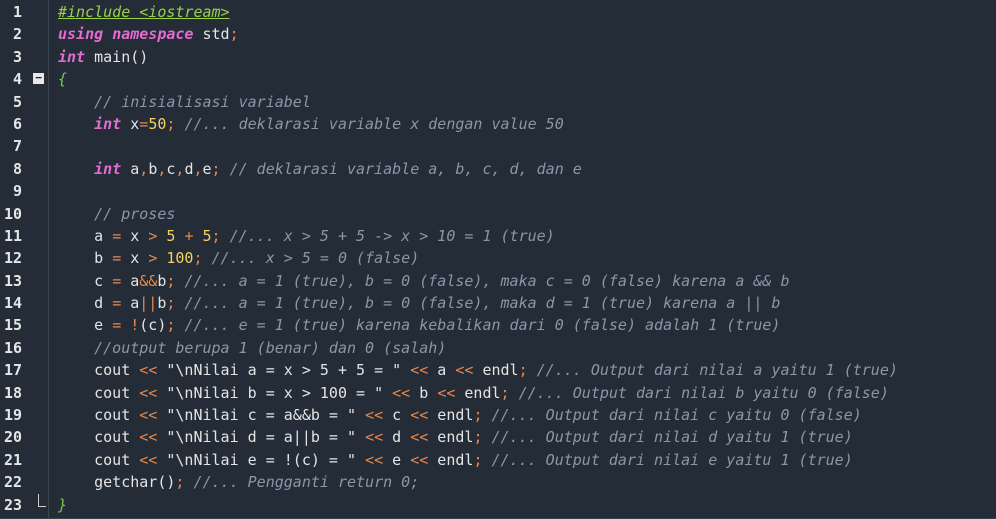 Image resolution: width=996 pixels, height=519 pixels. I want to click on line-number: 18, so click(12, 392).